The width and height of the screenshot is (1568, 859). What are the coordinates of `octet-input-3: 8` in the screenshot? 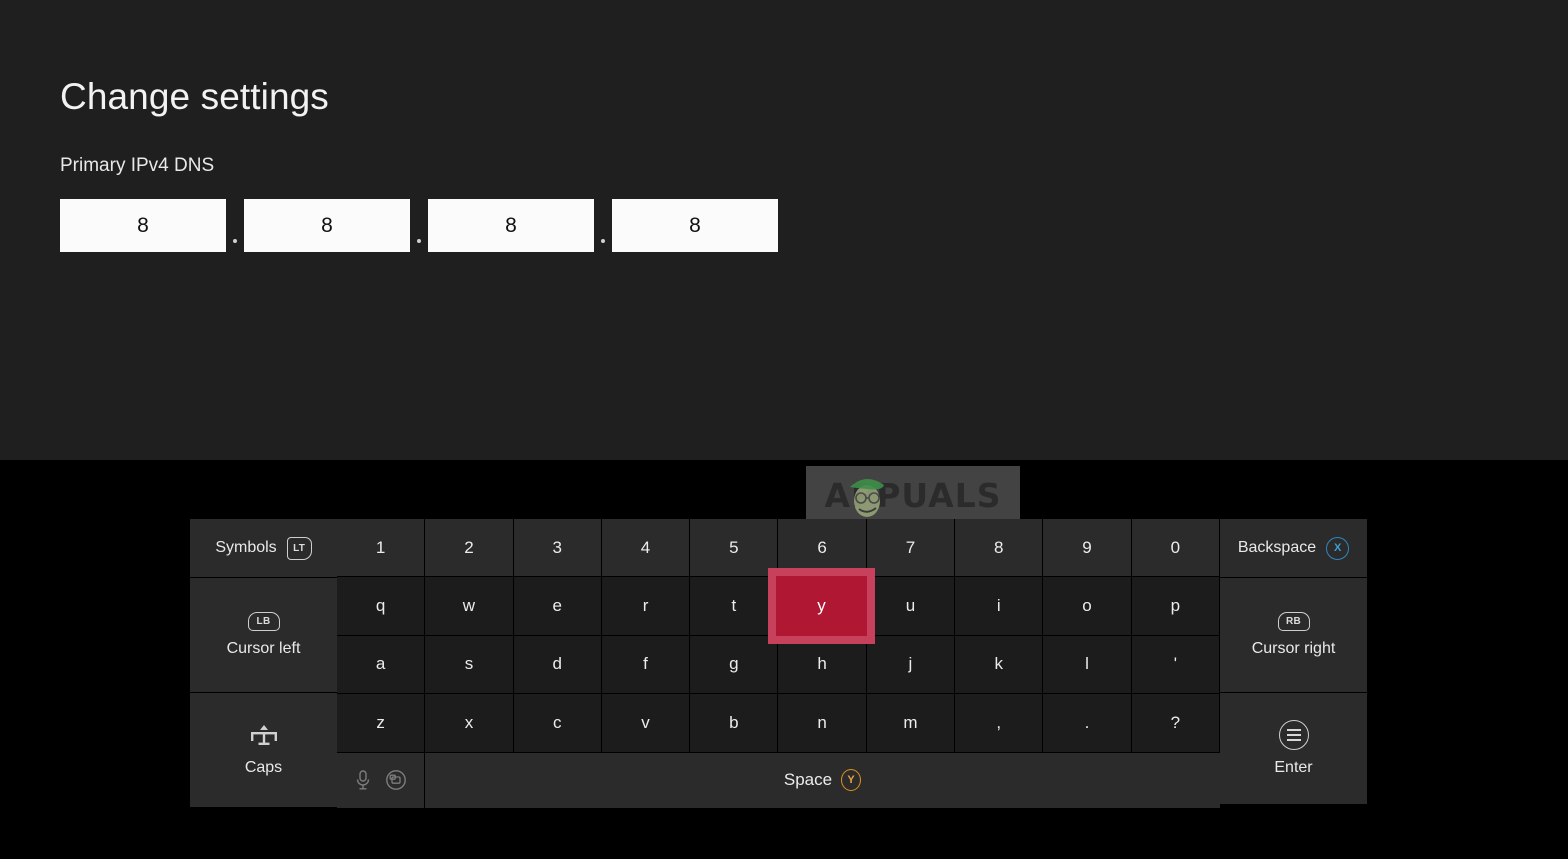 It's located at (511, 225).